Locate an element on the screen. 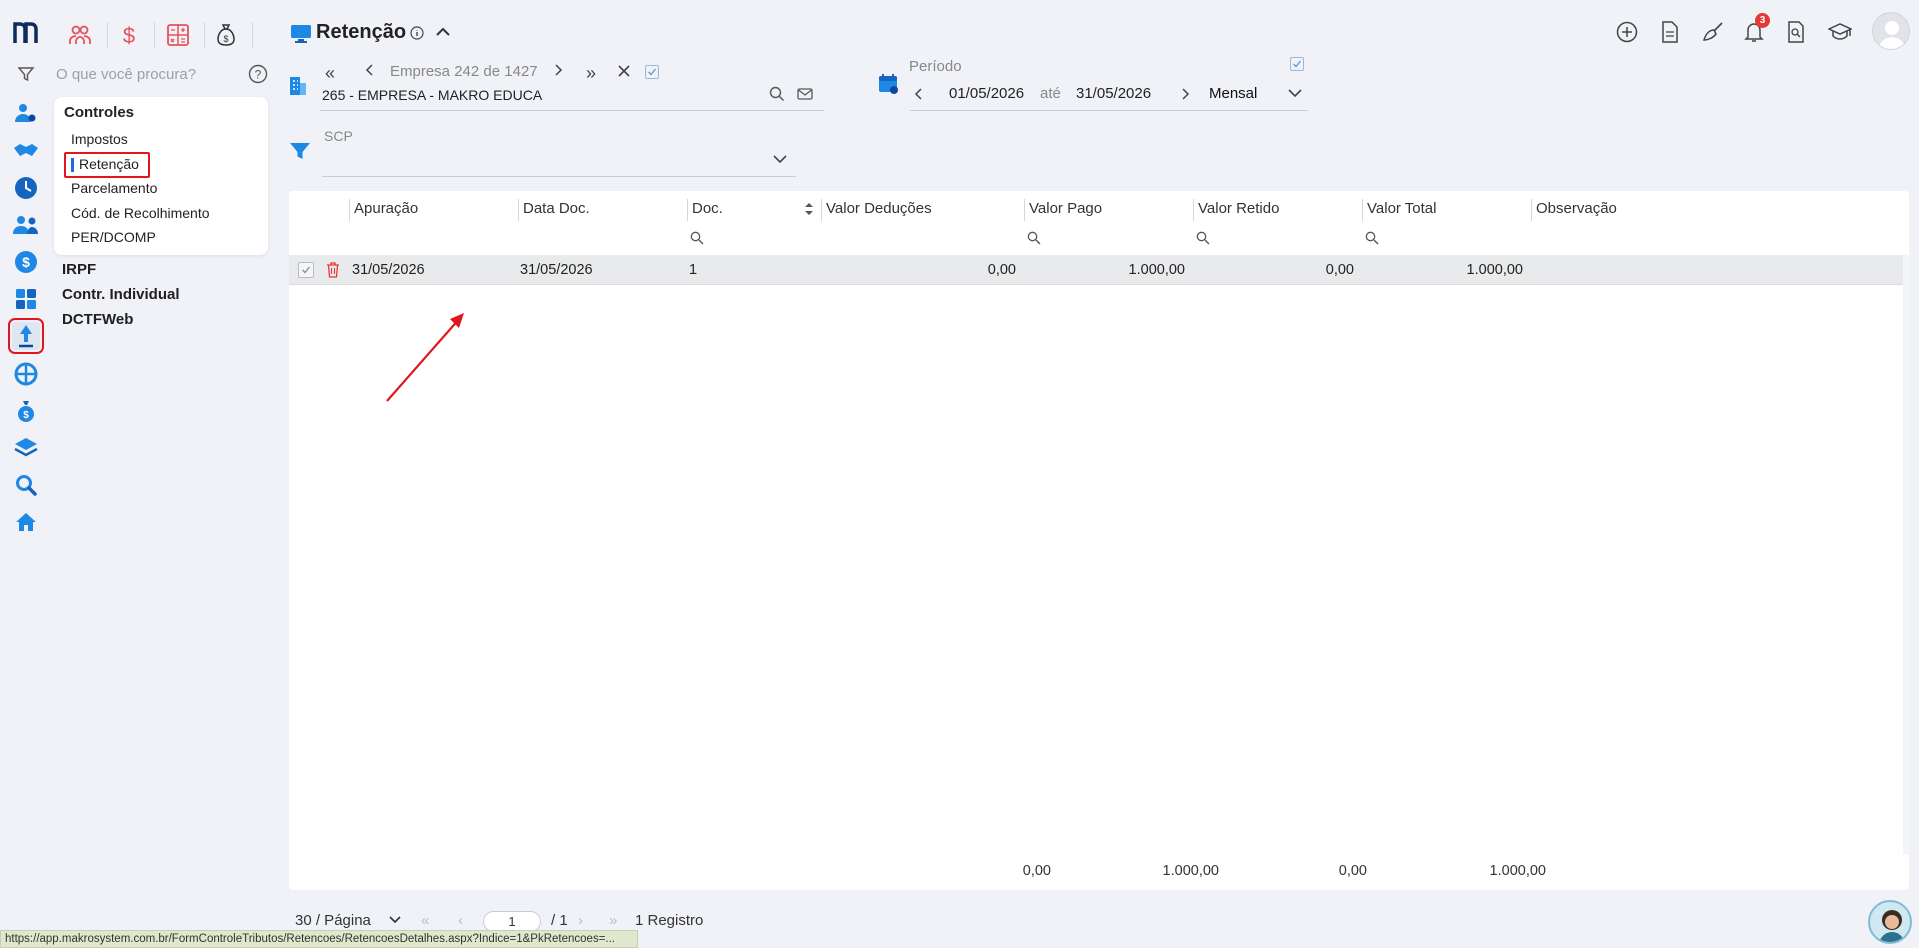 The image size is (1919, 948). handshake-icon is located at coordinates (26, 150).